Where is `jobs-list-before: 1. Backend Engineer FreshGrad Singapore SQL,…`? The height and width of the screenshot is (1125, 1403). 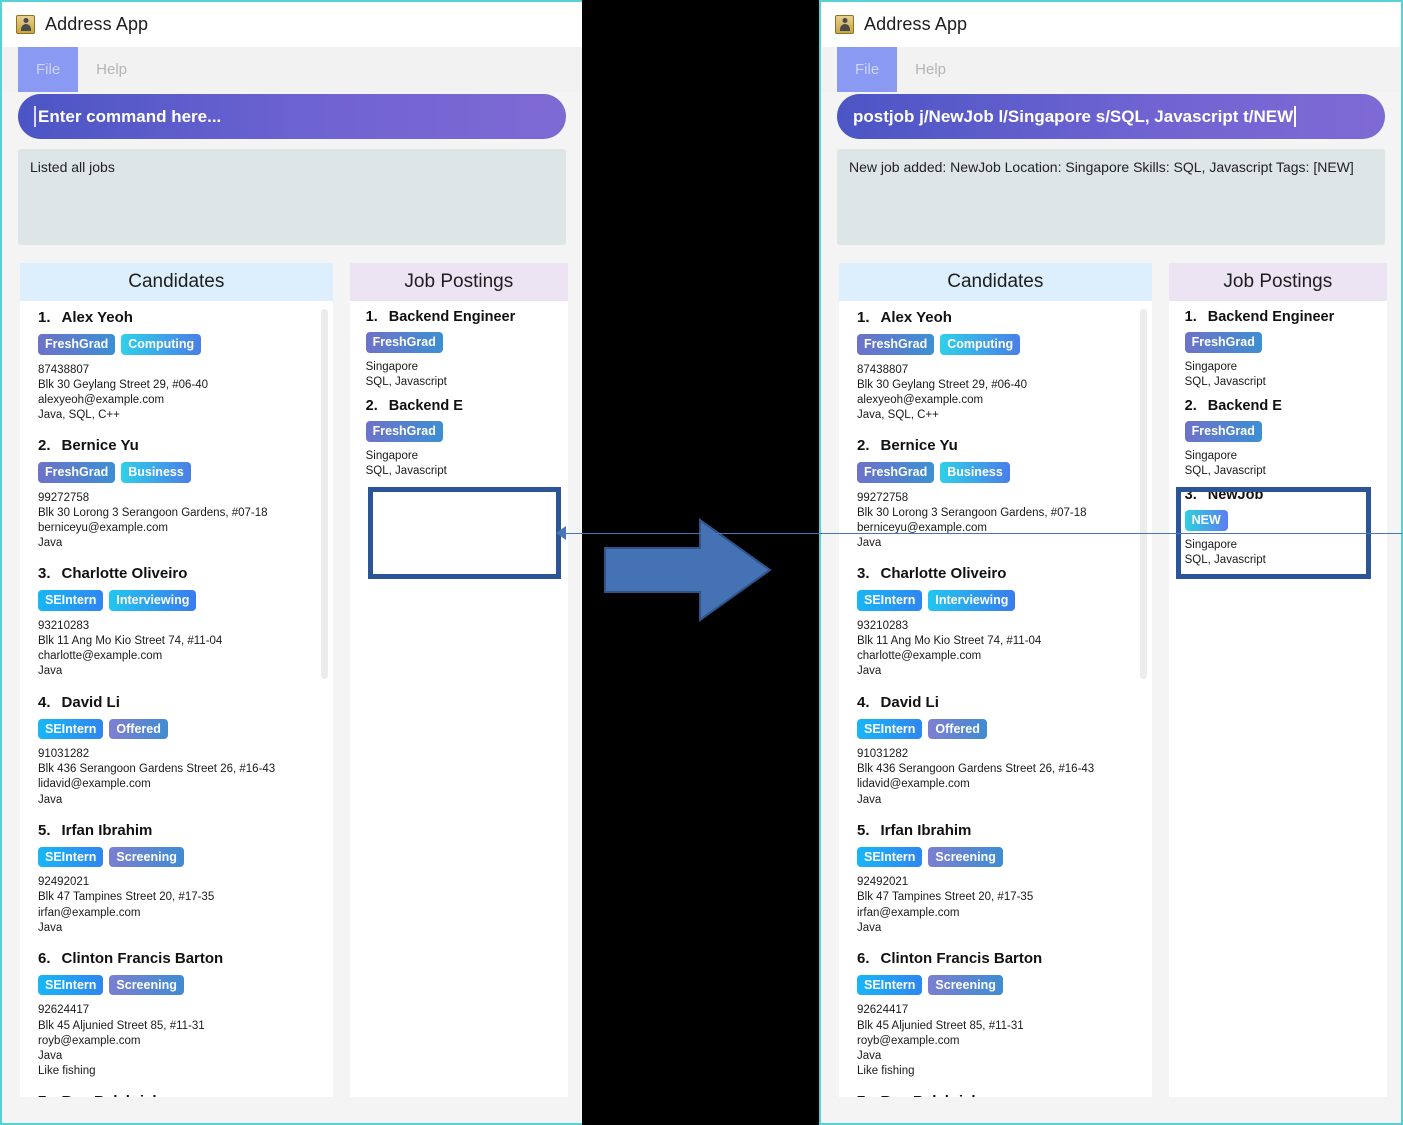
jobs-list-before: 1. Backend Engineer FreshGrad Singapore SQL,… is located at coordinates (458, 699).